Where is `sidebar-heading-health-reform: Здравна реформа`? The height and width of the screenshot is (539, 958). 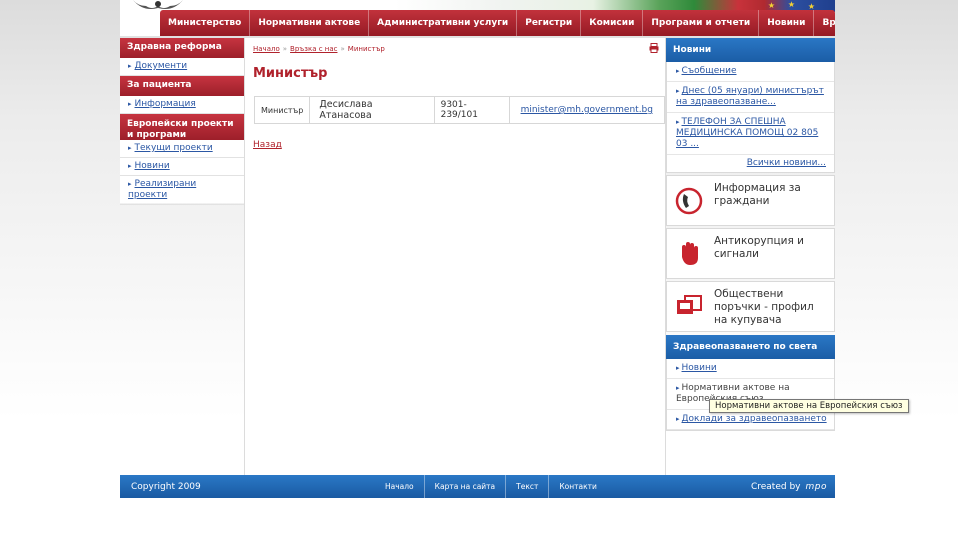
sidebar-heading-health-reform: Здравна реформа is located at coordinates (182, 48).